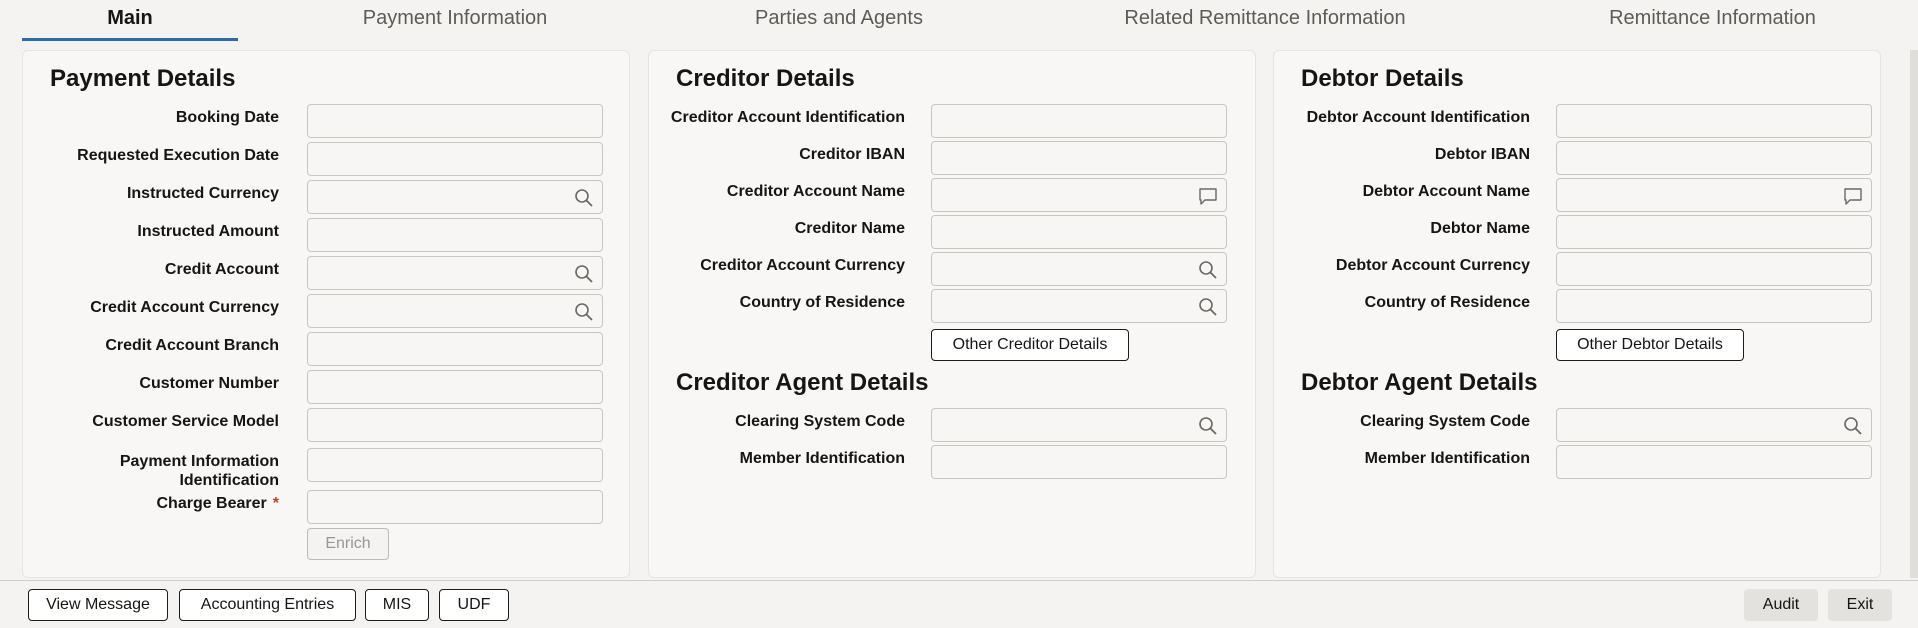  What do you see at coordinates (1432, 265) in the screenshot?
I see `debtor-account-currency-label: Debtor Account Currency` at bounding box center [1432, 265].